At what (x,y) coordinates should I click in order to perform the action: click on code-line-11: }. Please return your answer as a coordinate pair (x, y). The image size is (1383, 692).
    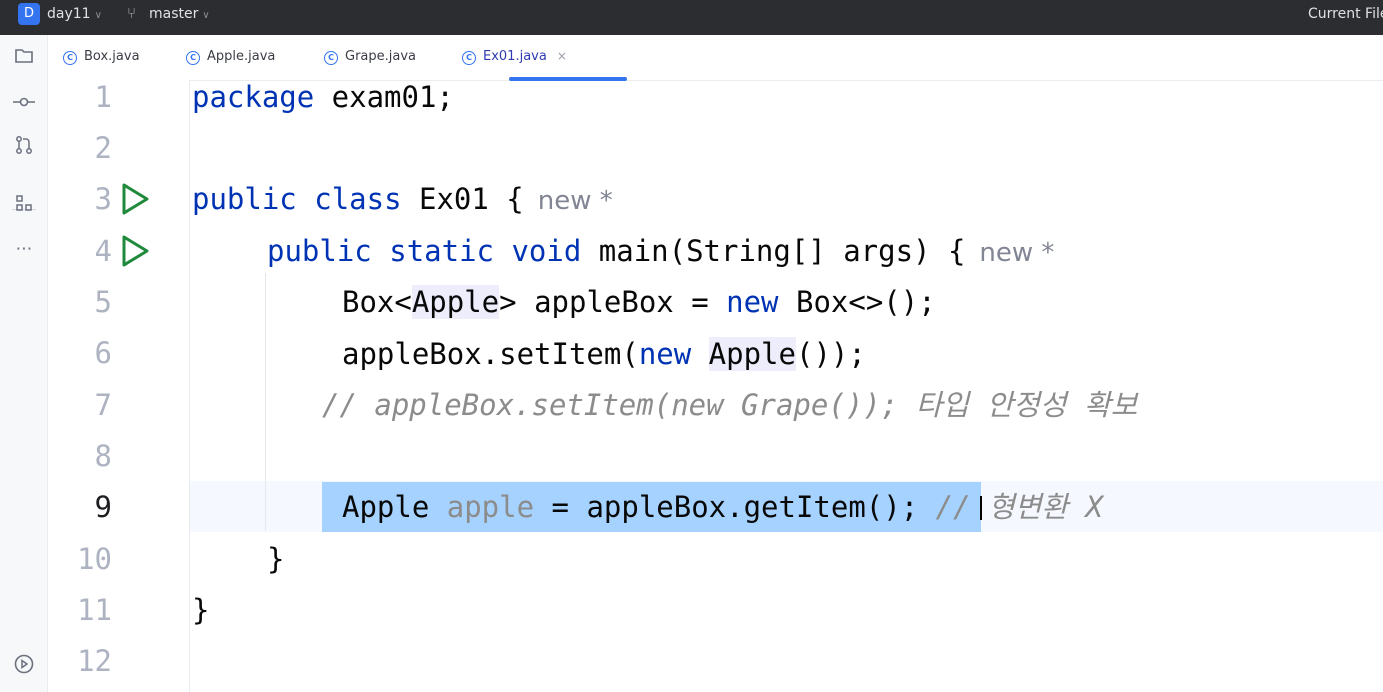
    Looking at the image, I should click on (200, 610).